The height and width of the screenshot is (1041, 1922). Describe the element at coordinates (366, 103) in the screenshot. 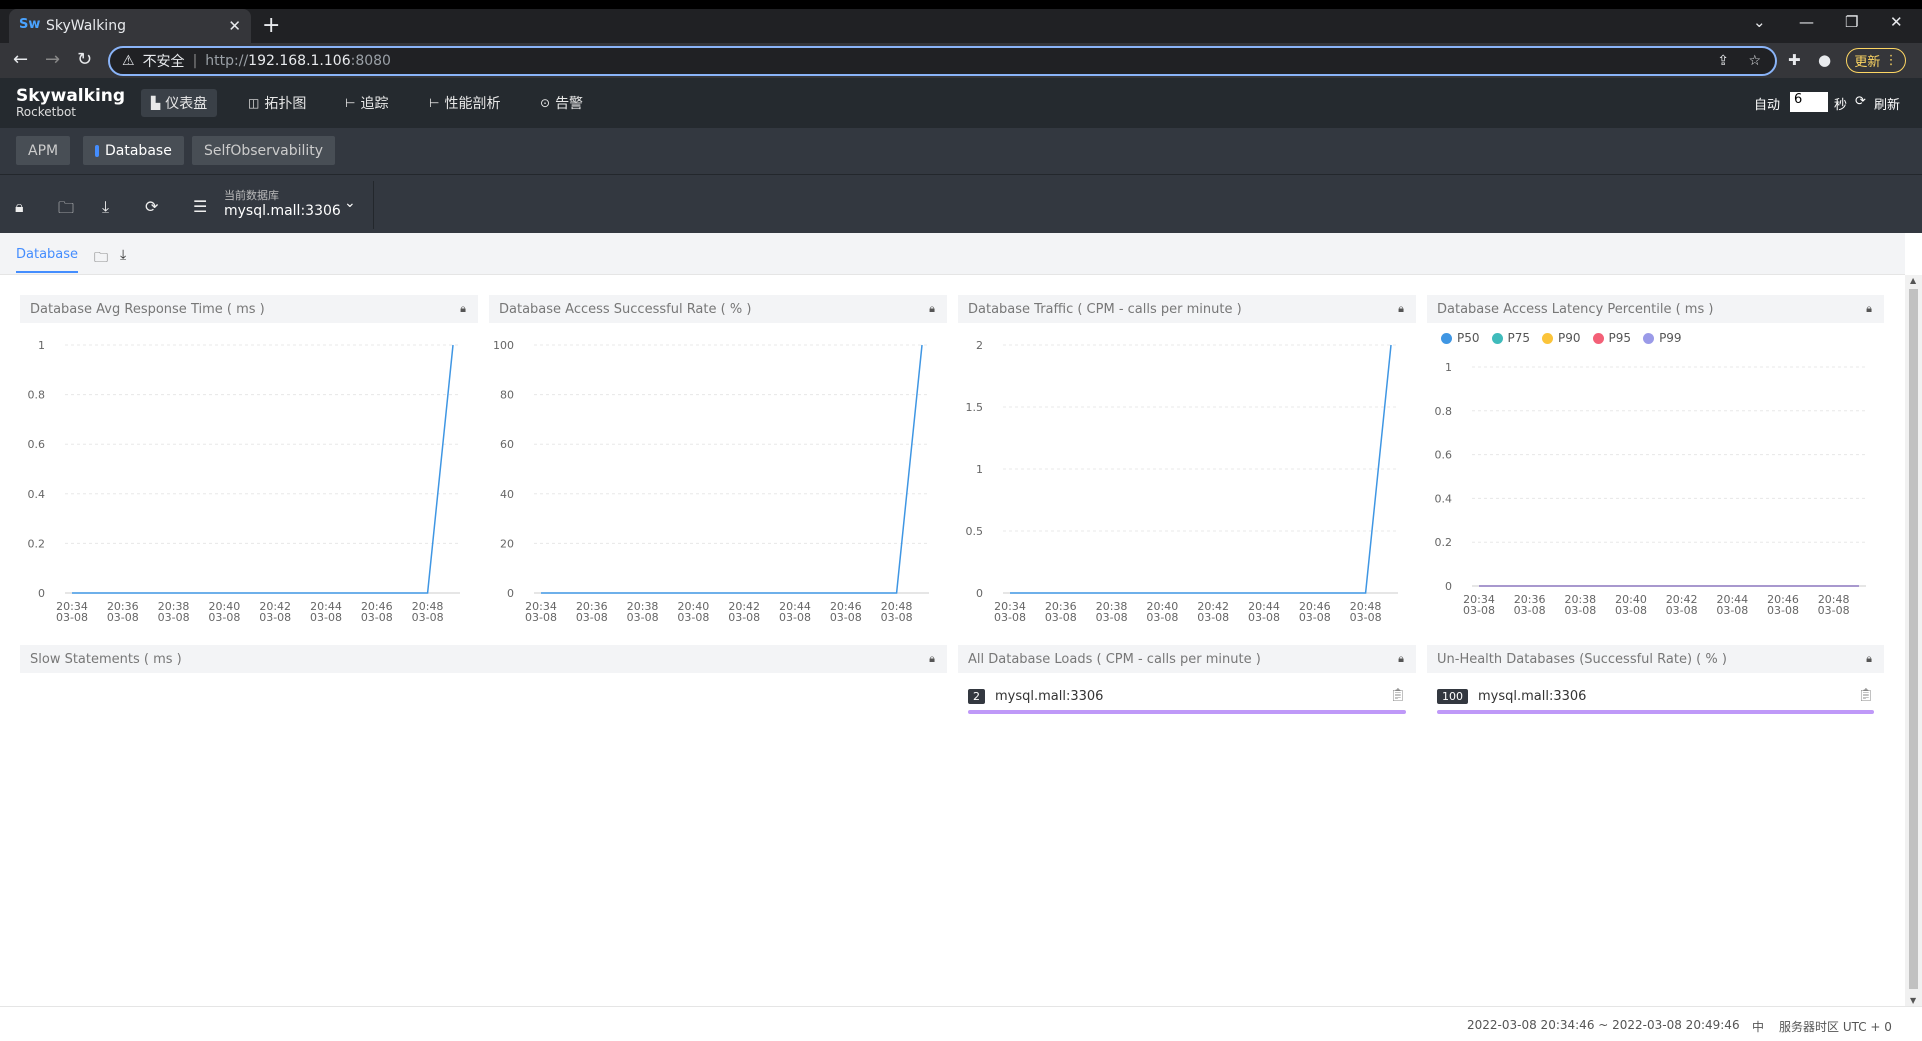

I see `nav-trace: ⊢ 追踪` at that location.